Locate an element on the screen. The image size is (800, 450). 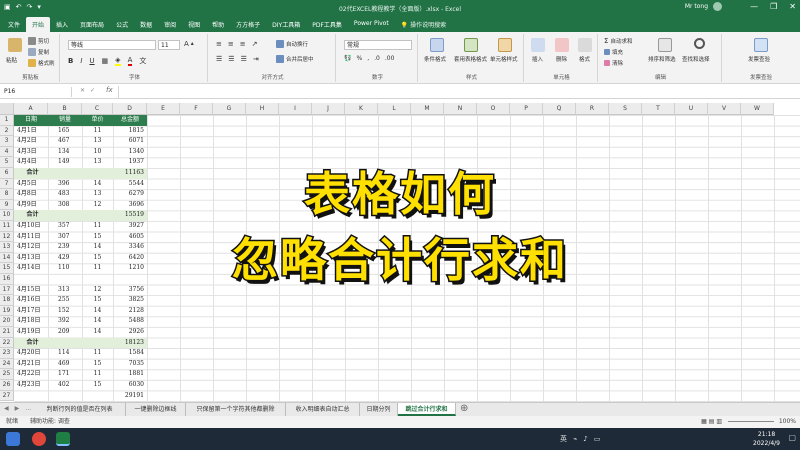
table-header-cell: 单价 is located at coordinates (97, 120).